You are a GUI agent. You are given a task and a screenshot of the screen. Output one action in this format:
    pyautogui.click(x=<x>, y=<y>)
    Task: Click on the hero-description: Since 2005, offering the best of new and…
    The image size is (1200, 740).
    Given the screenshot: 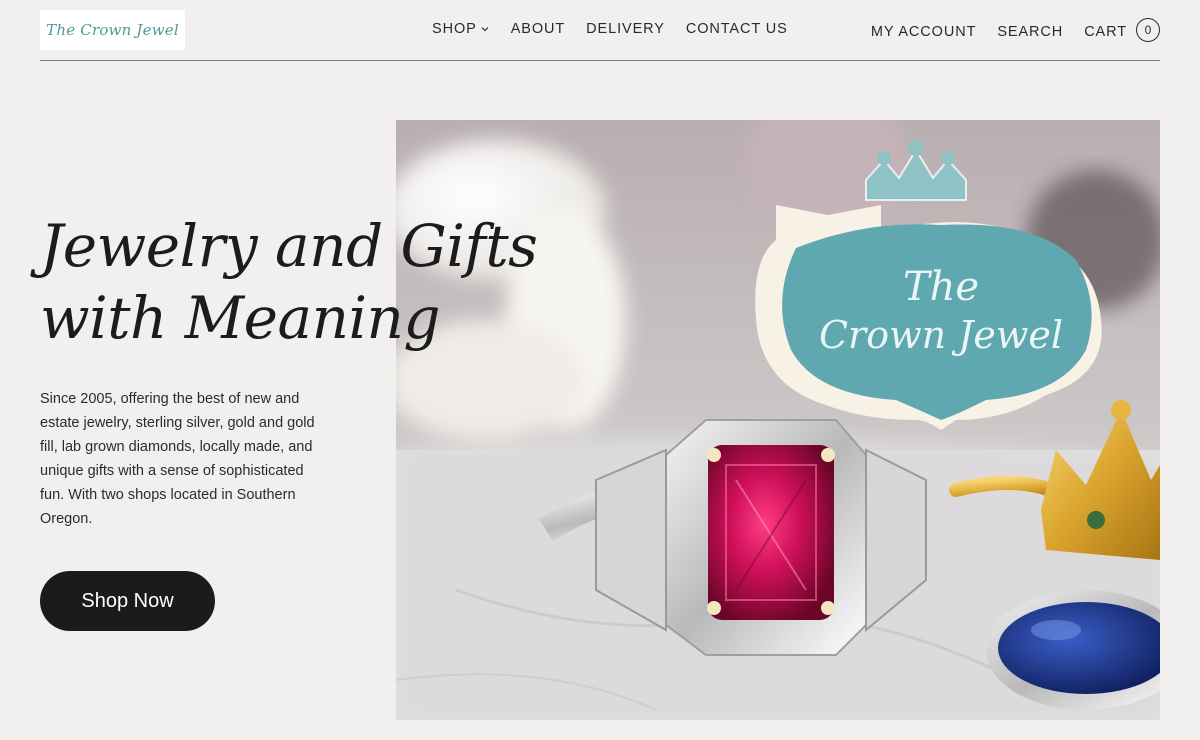 What is the action you would take?
    pyautogui.click(x=177, y=459)
    